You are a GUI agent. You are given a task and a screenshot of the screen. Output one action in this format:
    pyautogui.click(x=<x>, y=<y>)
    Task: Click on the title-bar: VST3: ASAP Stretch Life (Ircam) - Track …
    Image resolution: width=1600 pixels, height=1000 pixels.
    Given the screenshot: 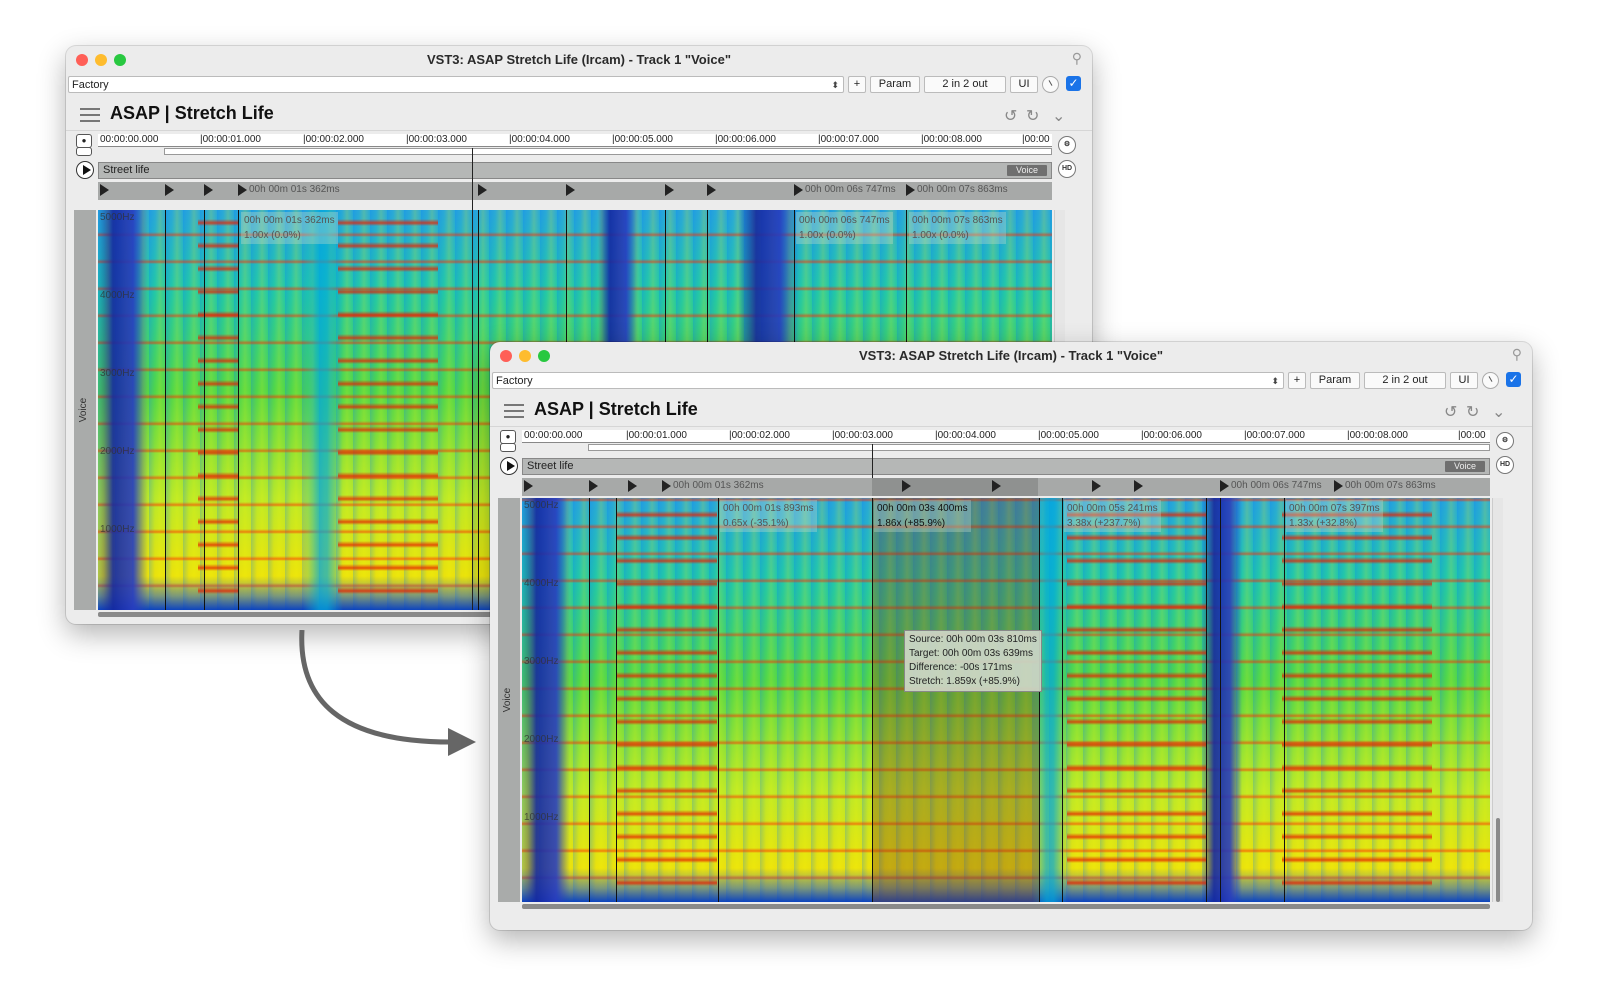 What is the action you would take?
    pyautogui.click(x=1011, y=356)
    